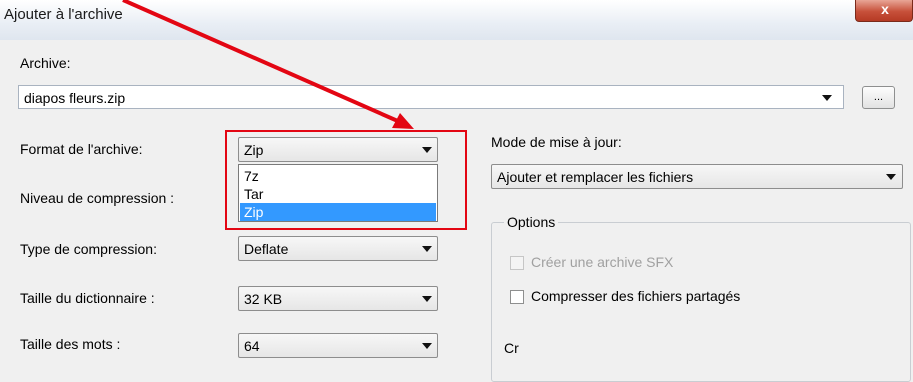 The height and width of the screenshot is (382, 913). I want to click on archive-label-text: Archive:, so click(45, 63).